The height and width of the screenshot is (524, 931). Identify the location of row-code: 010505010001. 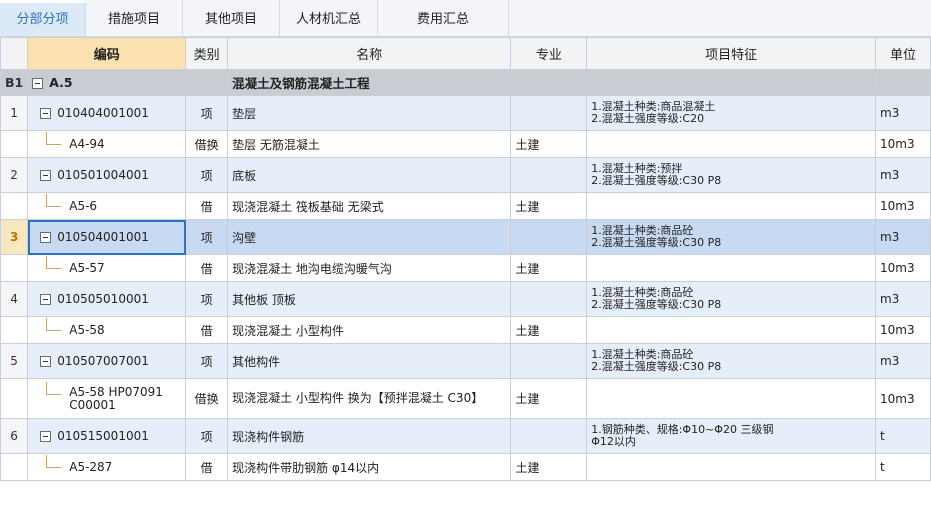
(107, 299).